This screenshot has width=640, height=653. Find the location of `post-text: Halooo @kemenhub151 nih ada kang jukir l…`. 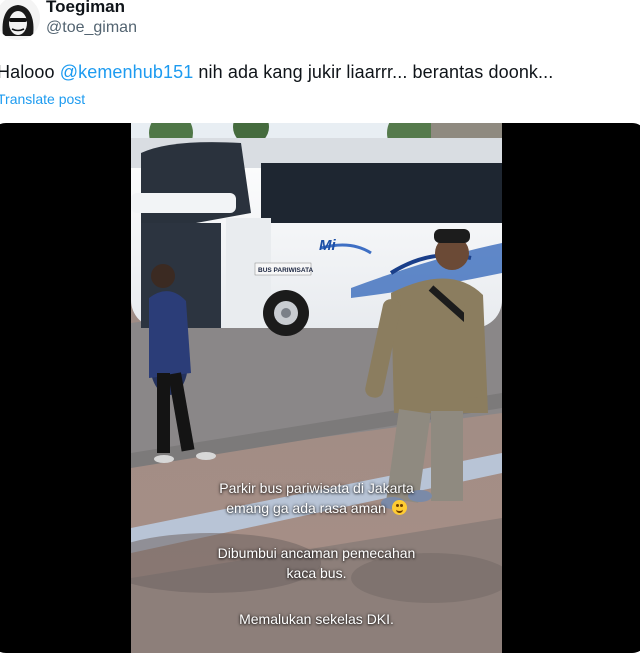

post-text: Halooo @kemenhub151 nih ada kang jukir l… is located at coordinates (276, 72).